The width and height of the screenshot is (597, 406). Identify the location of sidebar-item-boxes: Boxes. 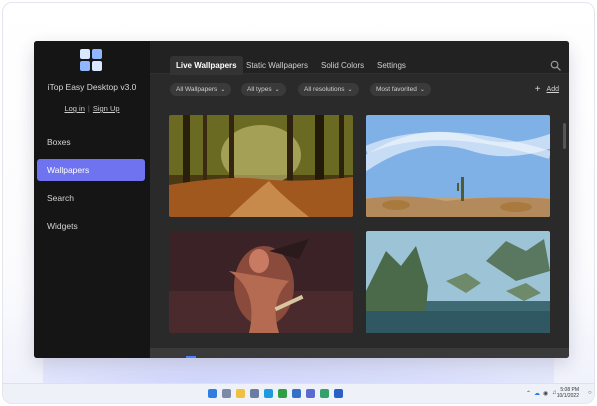
(91, 142).